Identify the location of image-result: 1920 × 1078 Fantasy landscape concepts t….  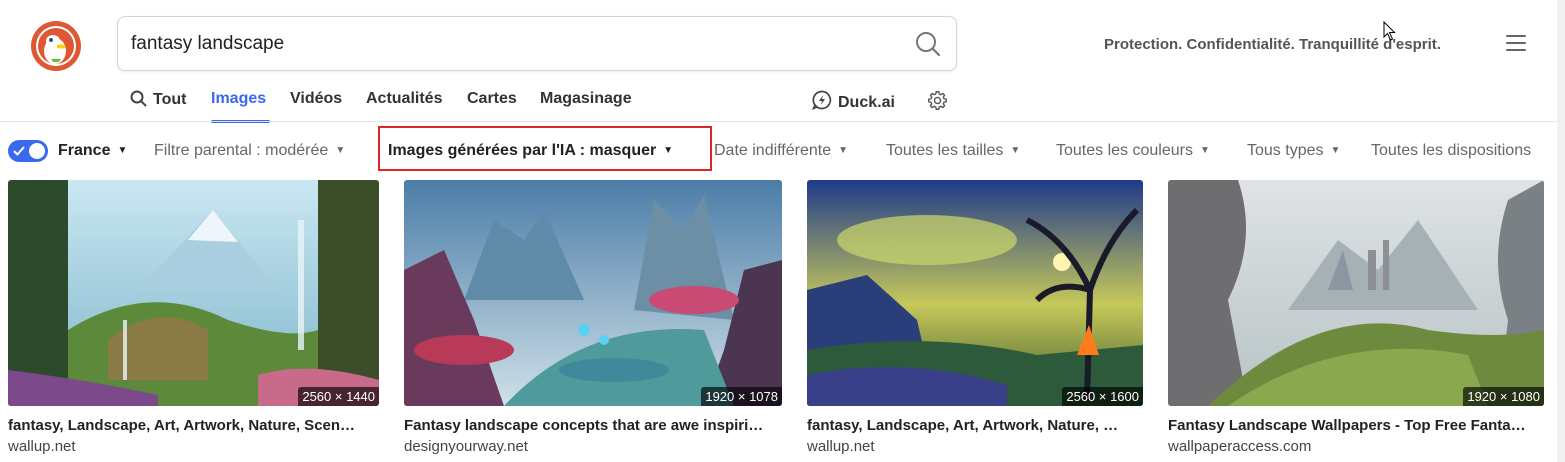
(593, 317).